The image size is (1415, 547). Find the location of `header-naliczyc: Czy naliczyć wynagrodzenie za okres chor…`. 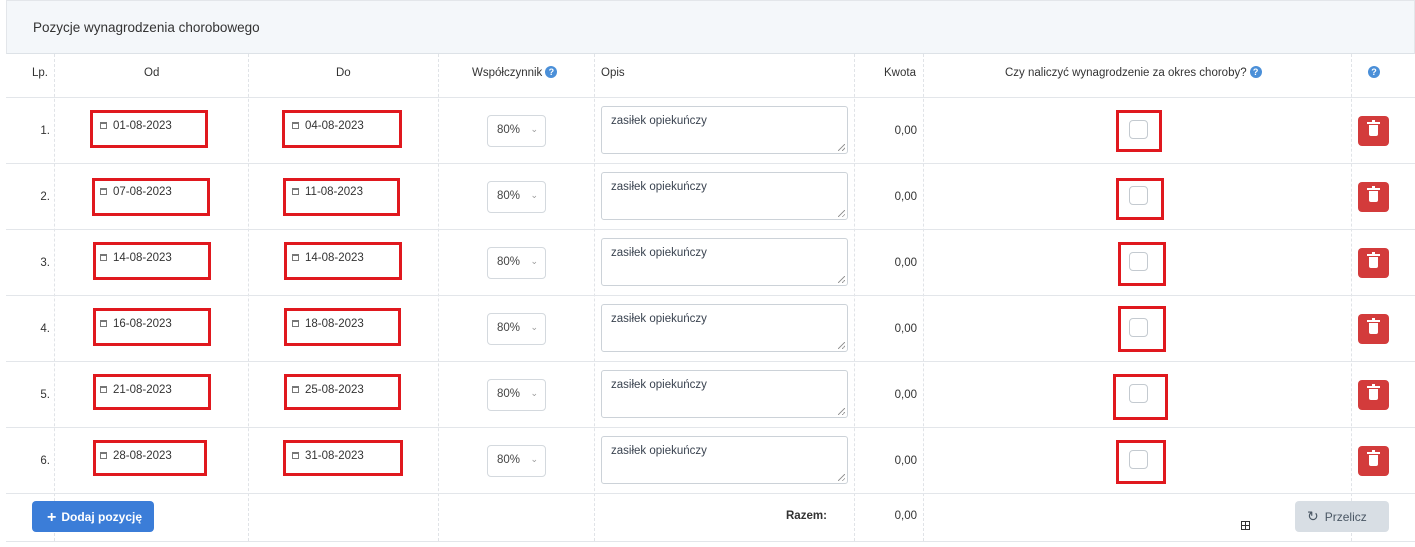

header-naliczyc: Czy naliczyć wynagrodzenie za okres chor… is located at coordinates (1133, 73).